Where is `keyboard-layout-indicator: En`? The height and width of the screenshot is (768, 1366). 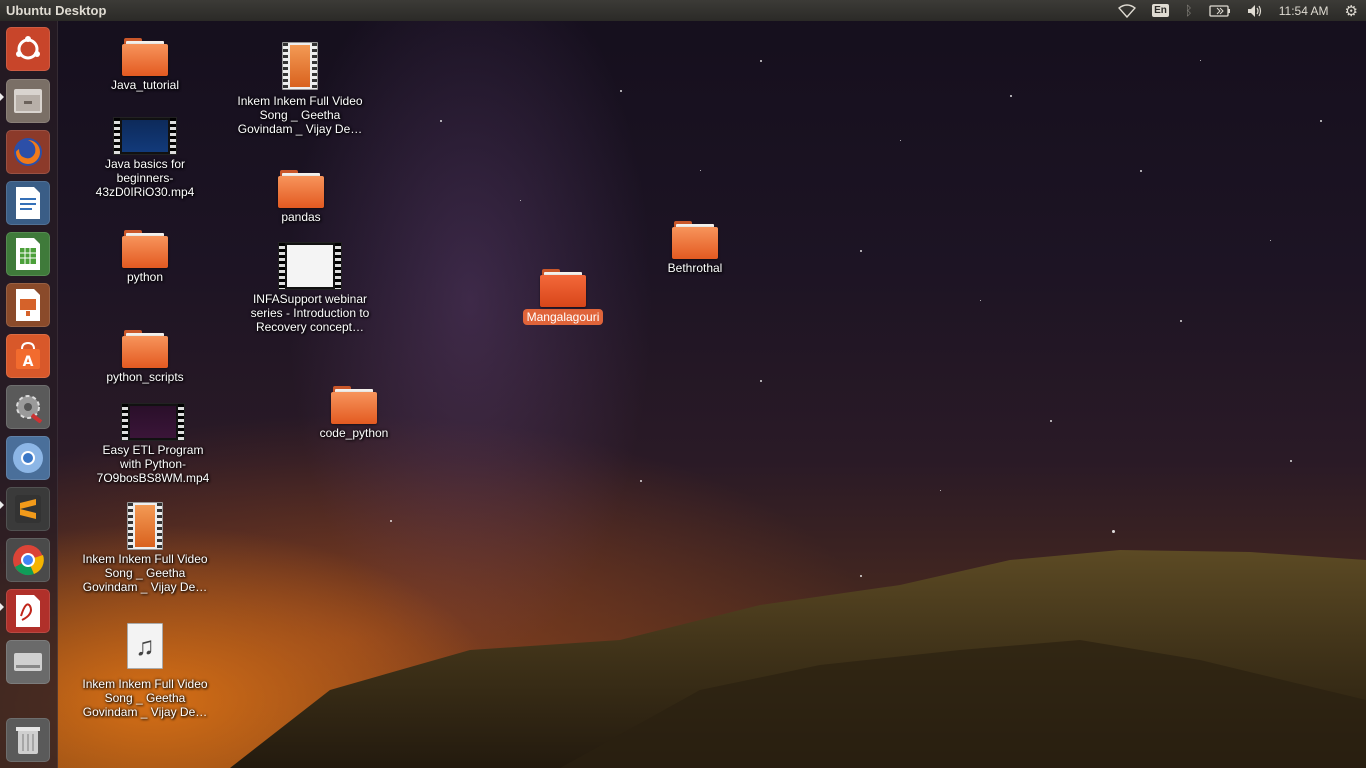
keyboard-layout-indicator: En is located at coordinates (1160, 10).